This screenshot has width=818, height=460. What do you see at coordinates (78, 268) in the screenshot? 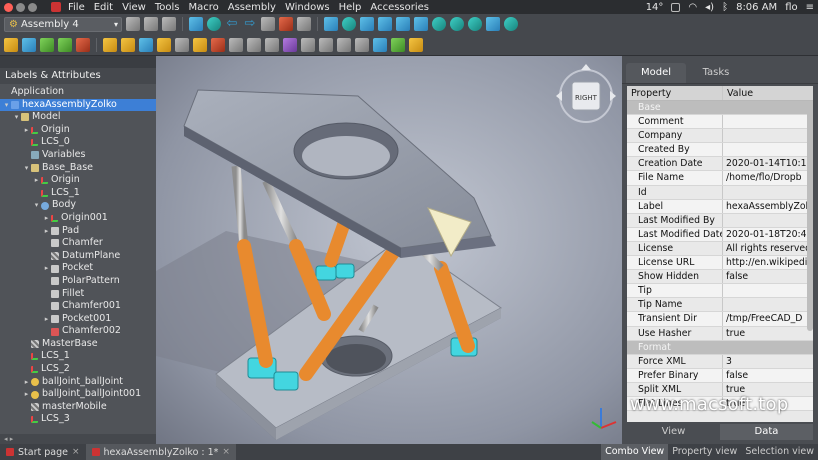
I see `tree-item: ▸ Pocket` at bounding box center [78, 268].